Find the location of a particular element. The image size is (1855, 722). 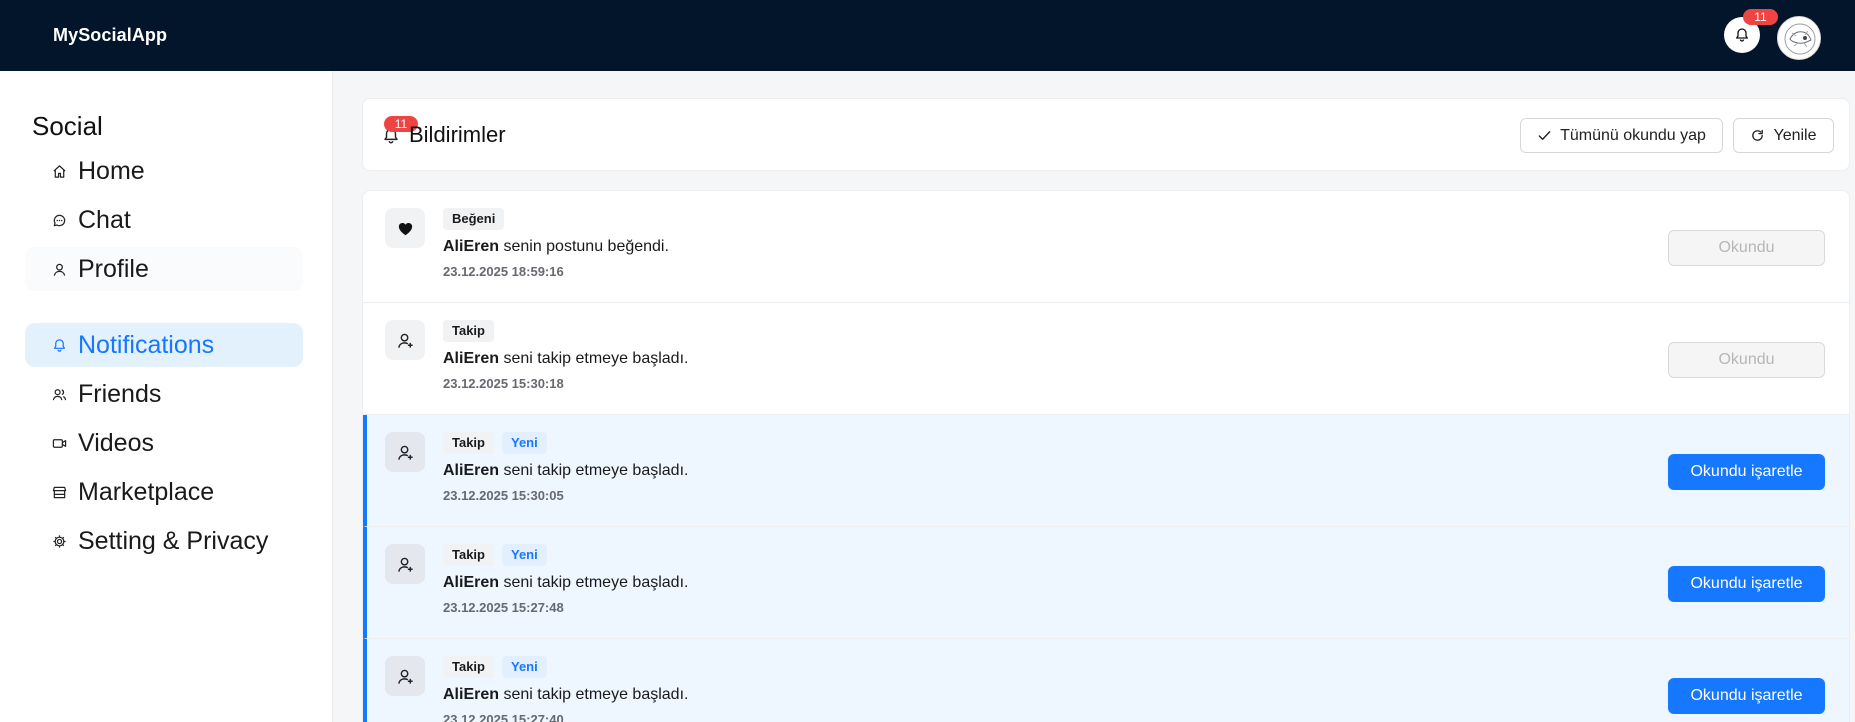

heart-icon is located at coordinates (405, 228).